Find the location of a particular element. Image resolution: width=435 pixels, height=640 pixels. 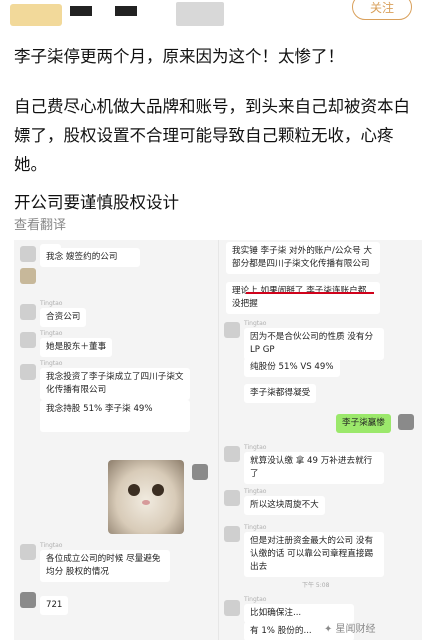

top-bar: 关注 is located at coordinates (217, 15).